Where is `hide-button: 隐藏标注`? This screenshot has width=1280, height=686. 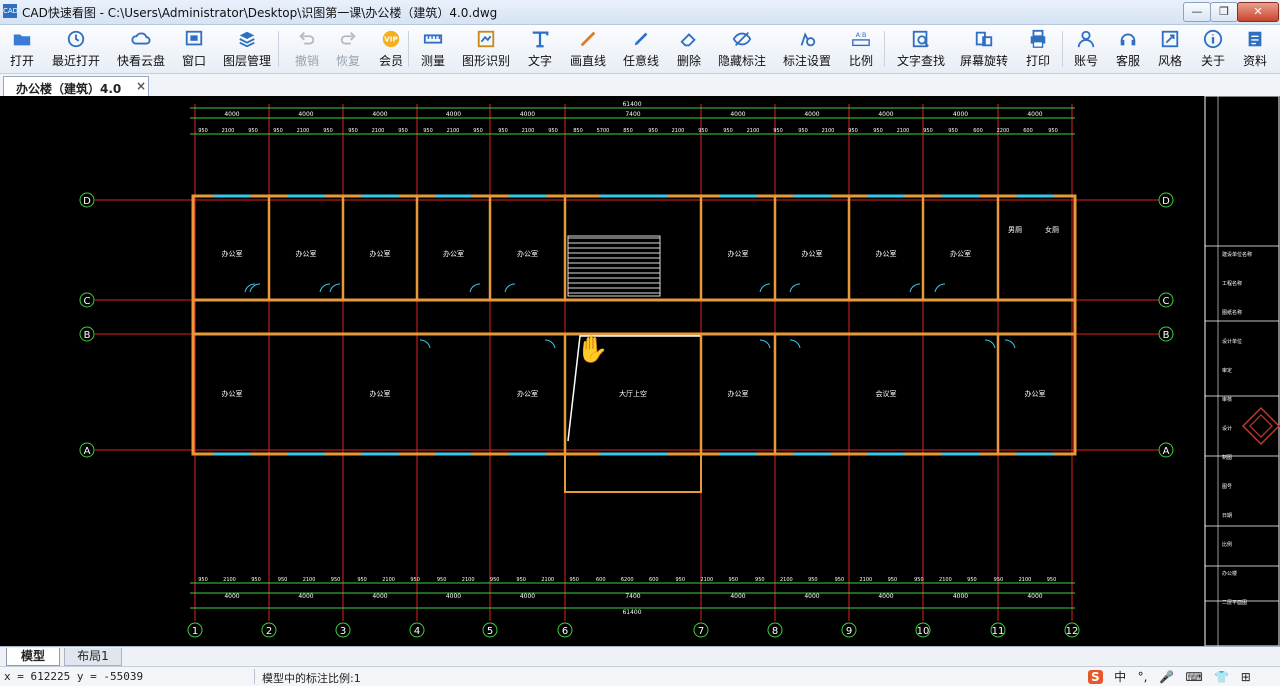 hide-button: 隐藏标注 is located at coordinates (742, 49).